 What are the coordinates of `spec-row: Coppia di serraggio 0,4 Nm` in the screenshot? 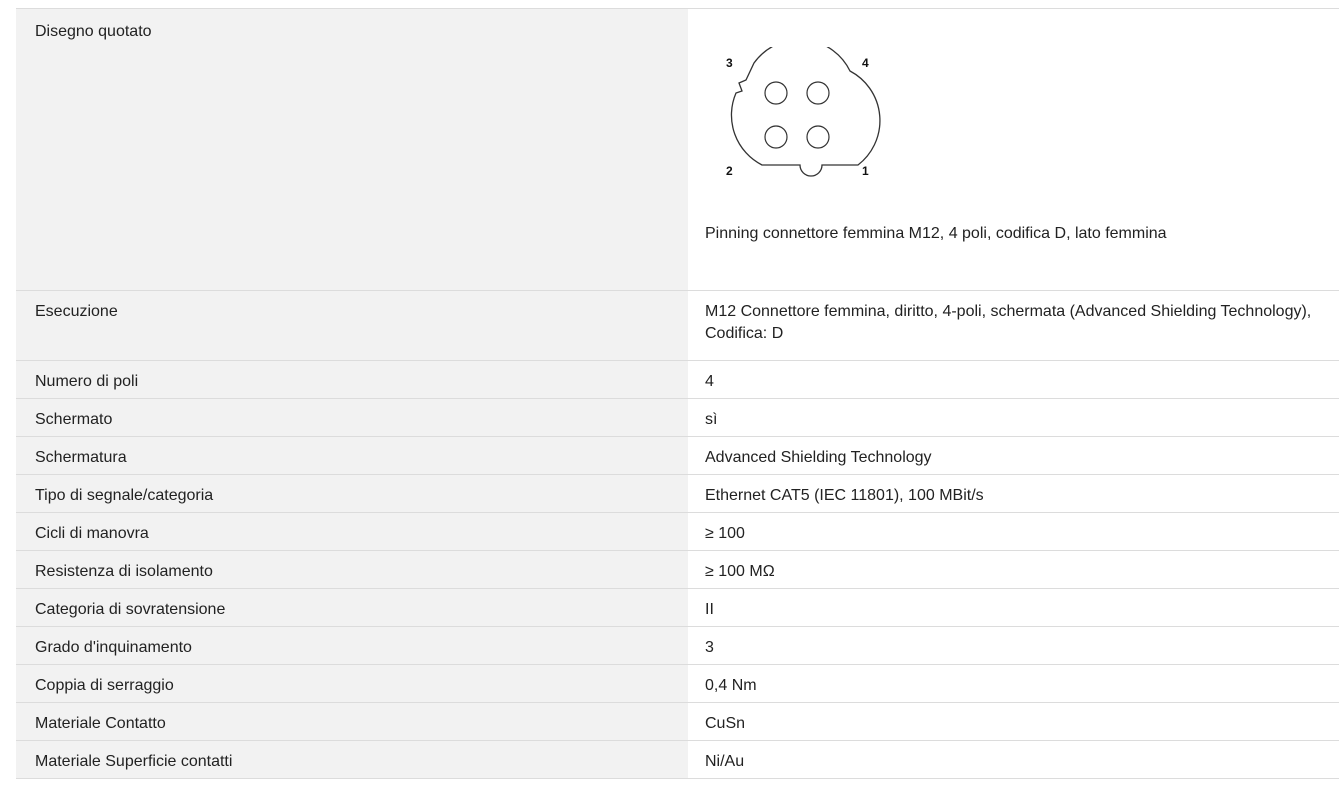 It's located at (677, 684).